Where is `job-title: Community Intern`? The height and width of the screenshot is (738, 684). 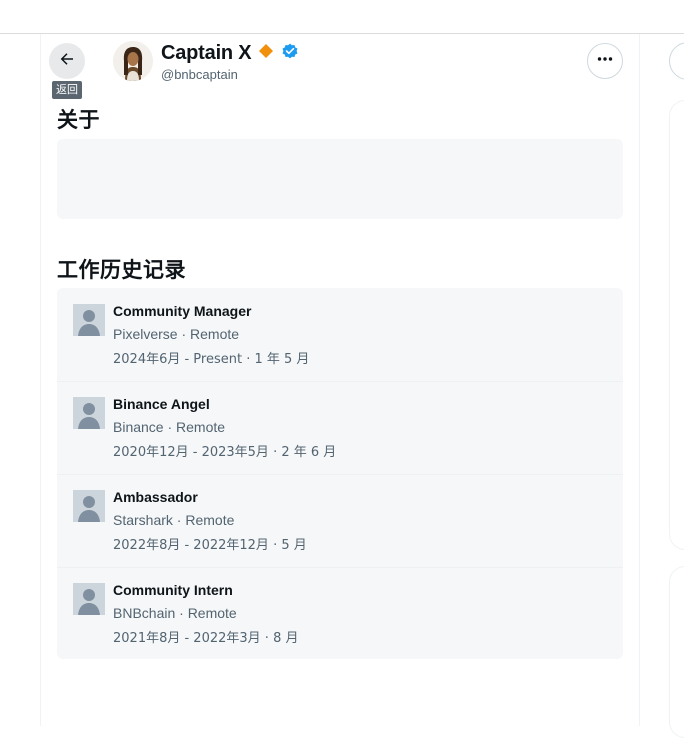
job-title: Community Intern is located at coordinates (173, 590).